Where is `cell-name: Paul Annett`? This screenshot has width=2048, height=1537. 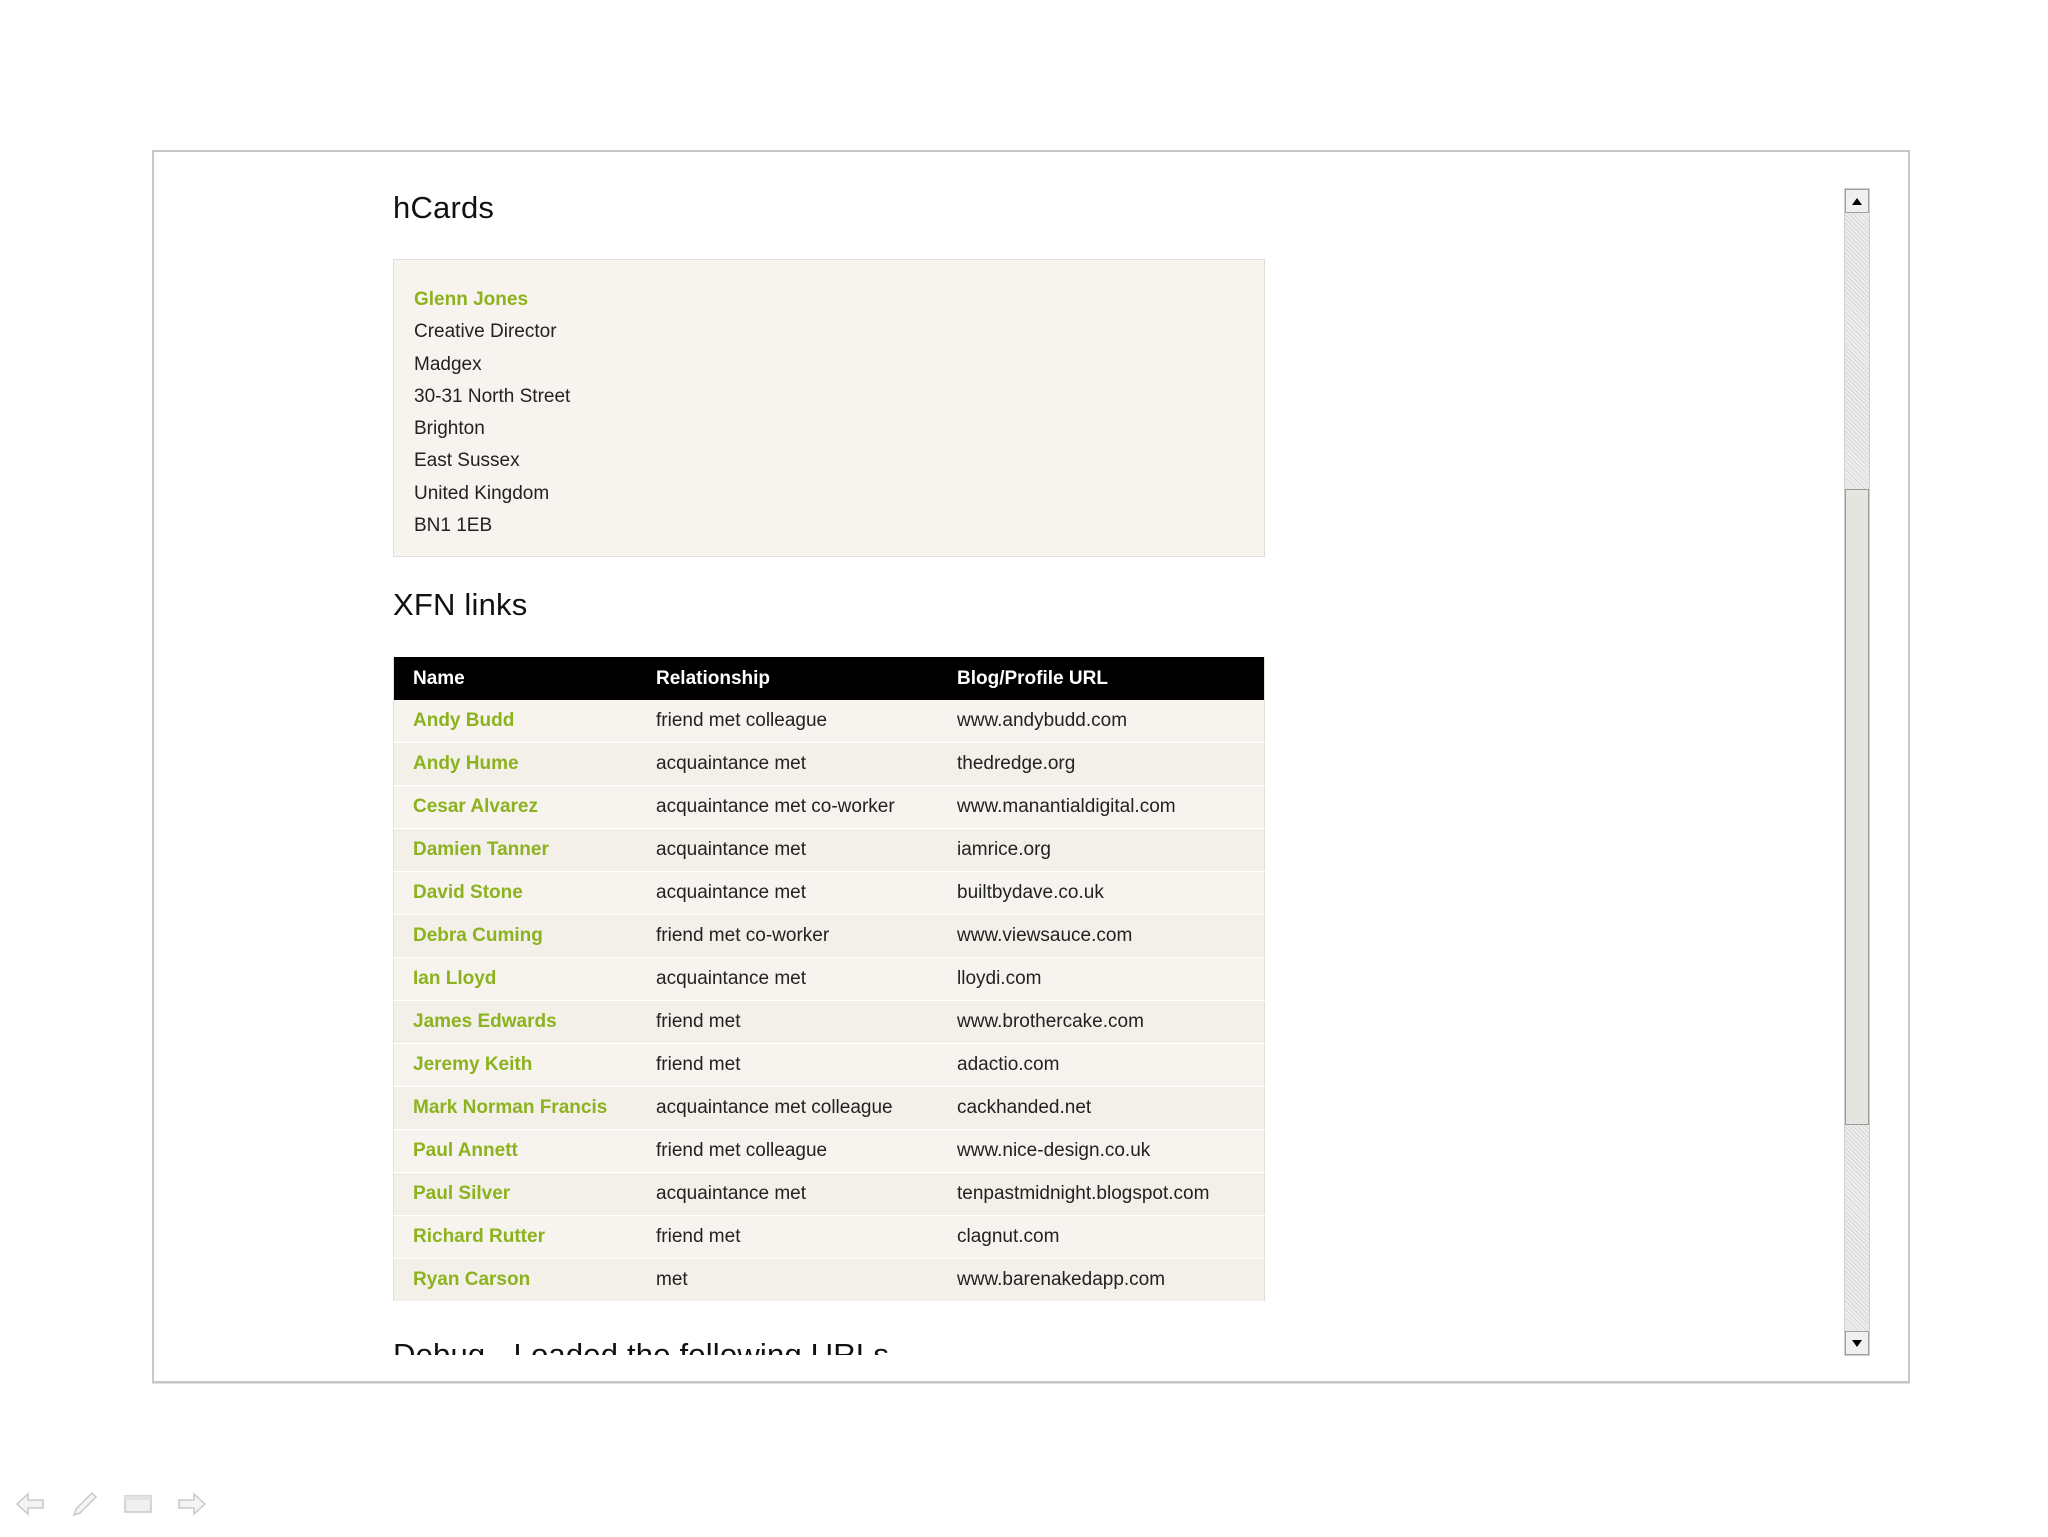 cell-name: Paul Annett is located at coordinates (515, 1151).